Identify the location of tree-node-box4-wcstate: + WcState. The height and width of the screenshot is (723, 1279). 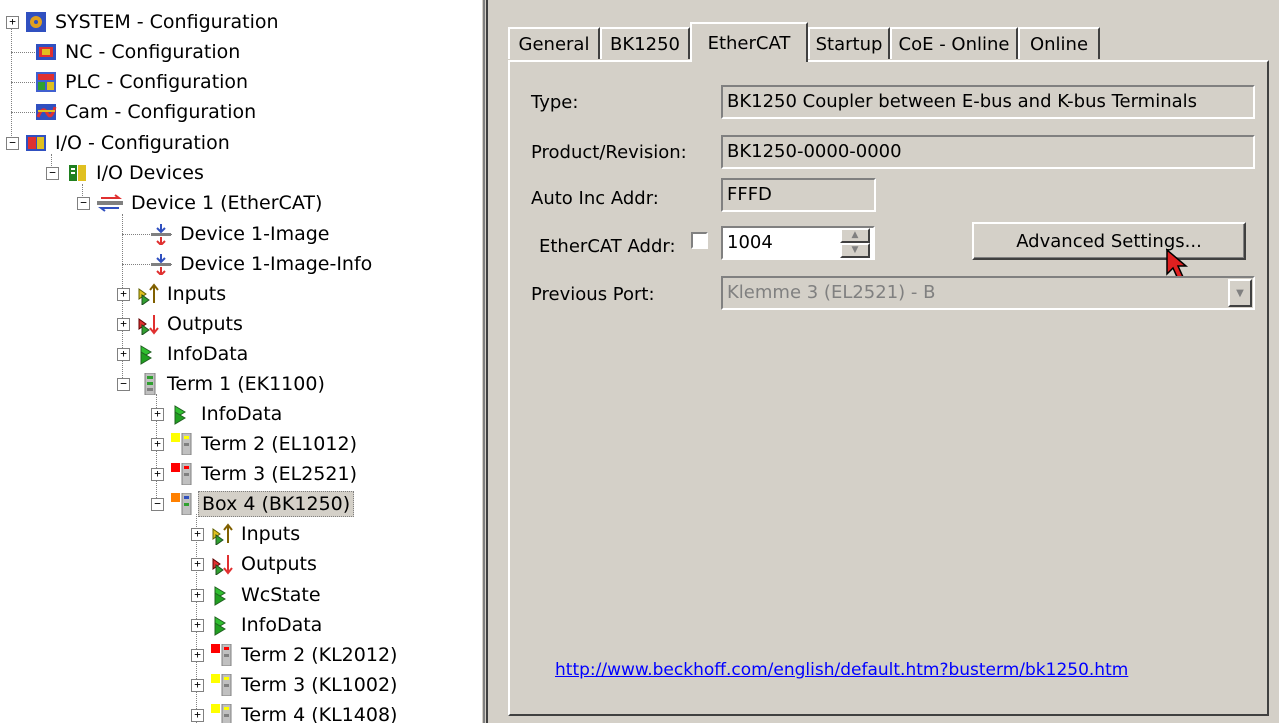
(257, 595).